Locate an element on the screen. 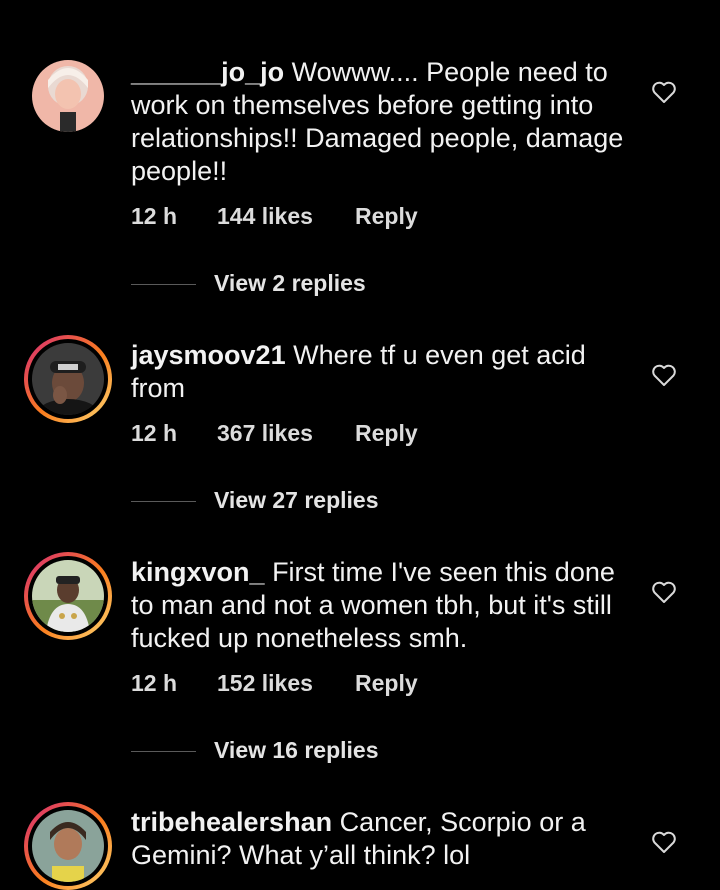  comment-username: tribehealershan is located at coordinates (231, 822).